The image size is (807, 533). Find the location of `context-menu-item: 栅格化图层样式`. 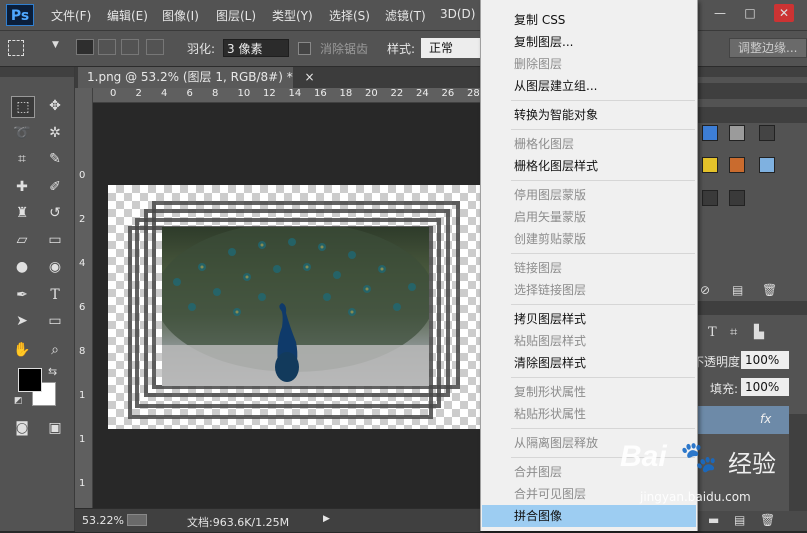

context-menu-item: 栅格化图层样式 is located at coordinates (589, 166).